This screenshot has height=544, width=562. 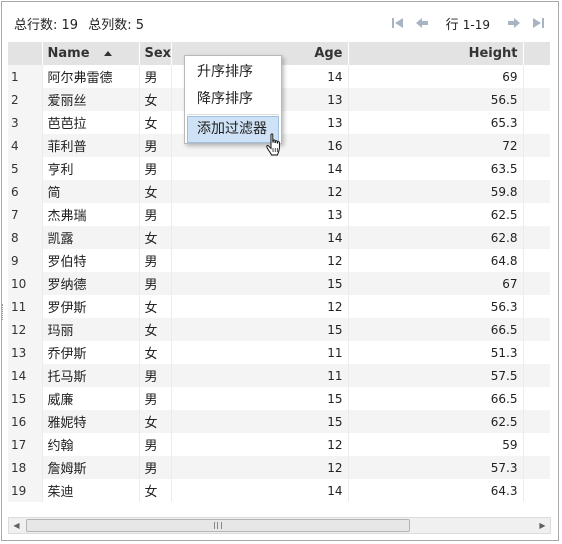 What do you see at coordinates (91, 467) in the screenshot?
I see `cell-name: 詹姆斯` at bounding box center [91, 467].